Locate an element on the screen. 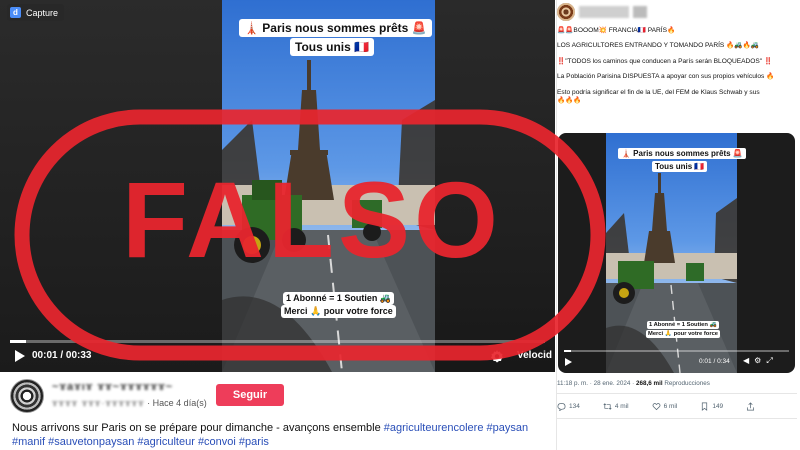  capture-badge: d Capture is located at coordinates (36, 12).